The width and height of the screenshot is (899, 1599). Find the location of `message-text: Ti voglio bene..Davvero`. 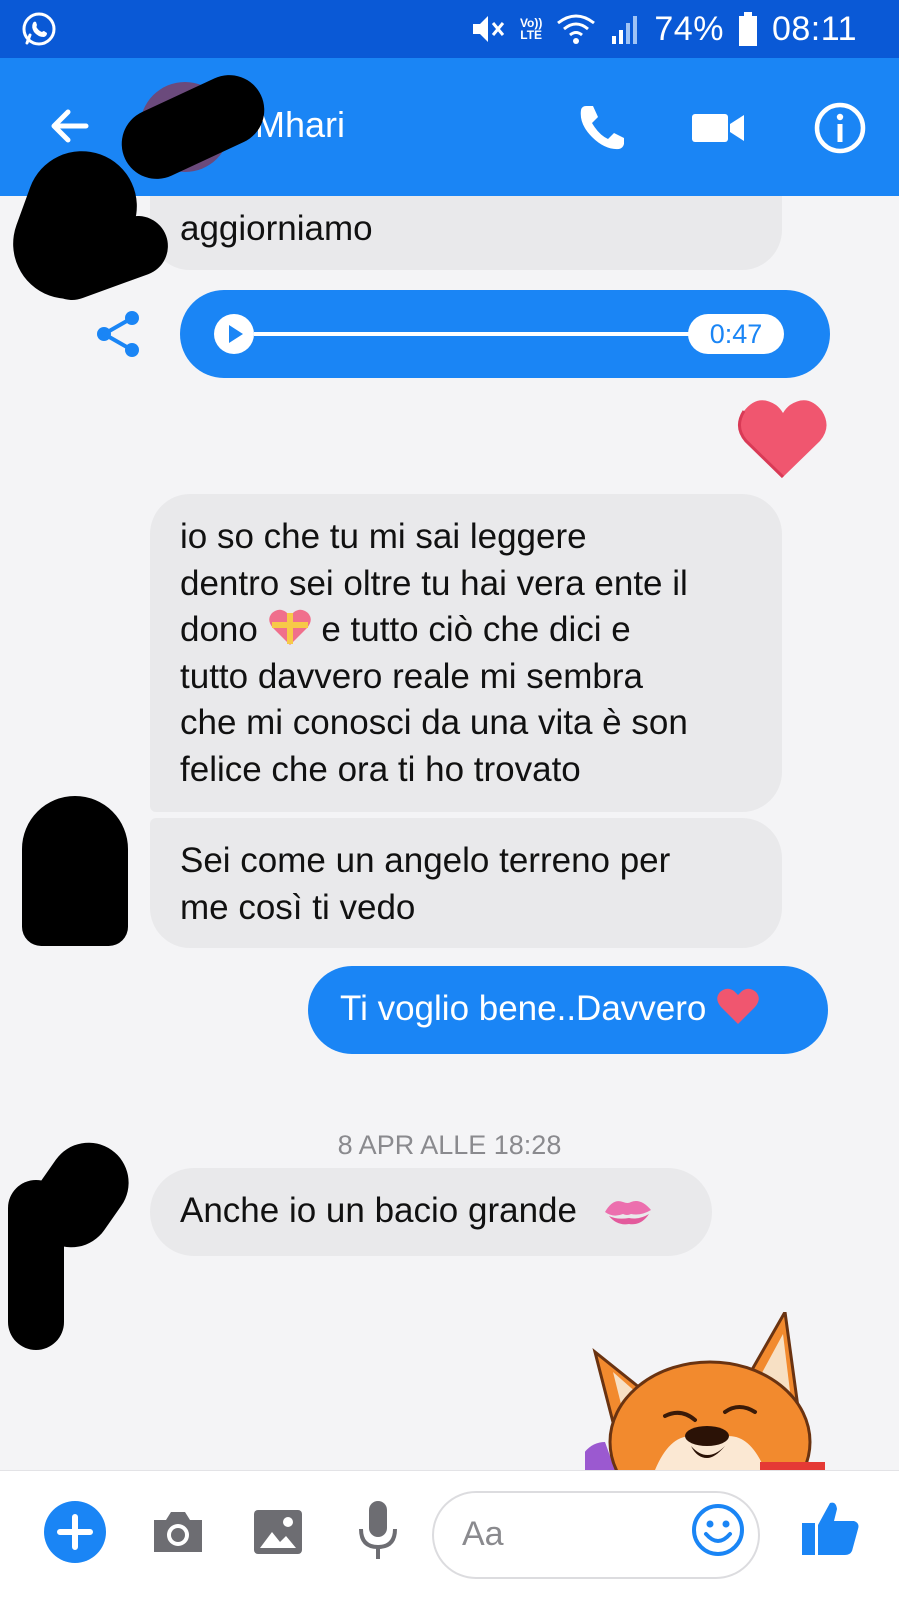

message-text: Ti voglio bene..Davvero is located at coordinates (523, 1008).